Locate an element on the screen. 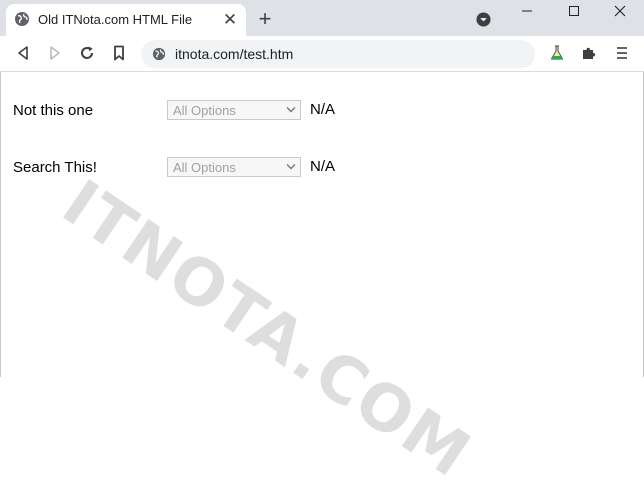 The height and width of the screenshot is (493, 644). tab-strip: Old ITNota.com HTML File ✕ + is located at coordinates (322, 18).